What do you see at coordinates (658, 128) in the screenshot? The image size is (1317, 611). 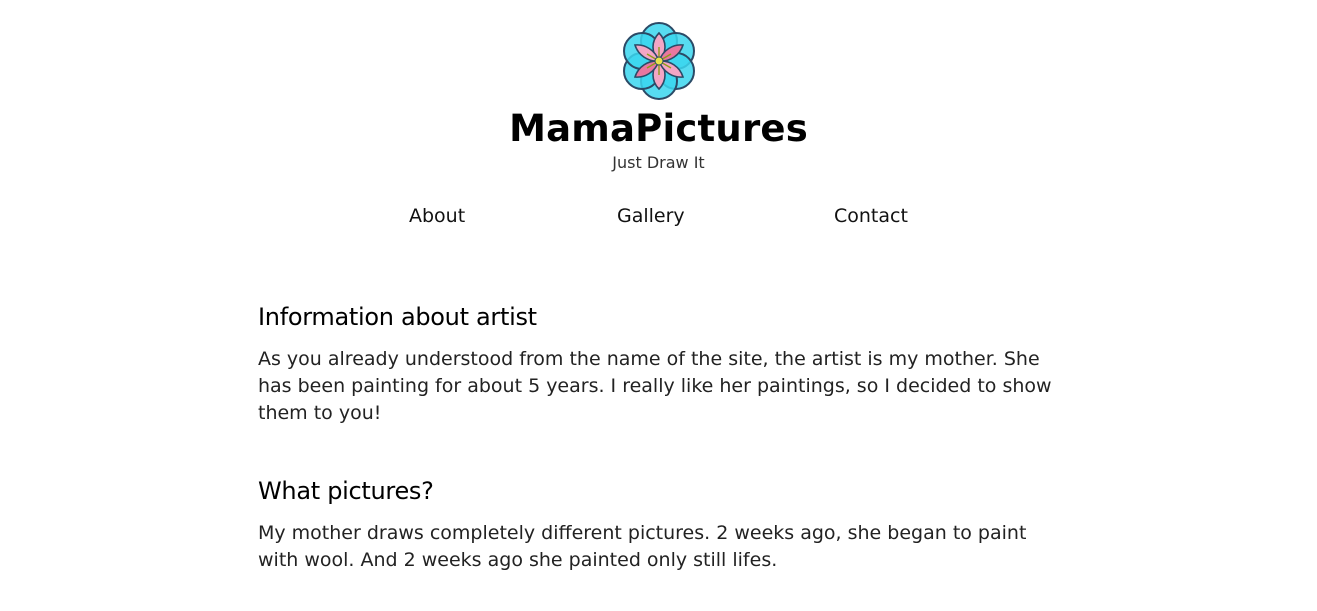 I see `site-title: MamaPictures` at bounding box center [658, 128].